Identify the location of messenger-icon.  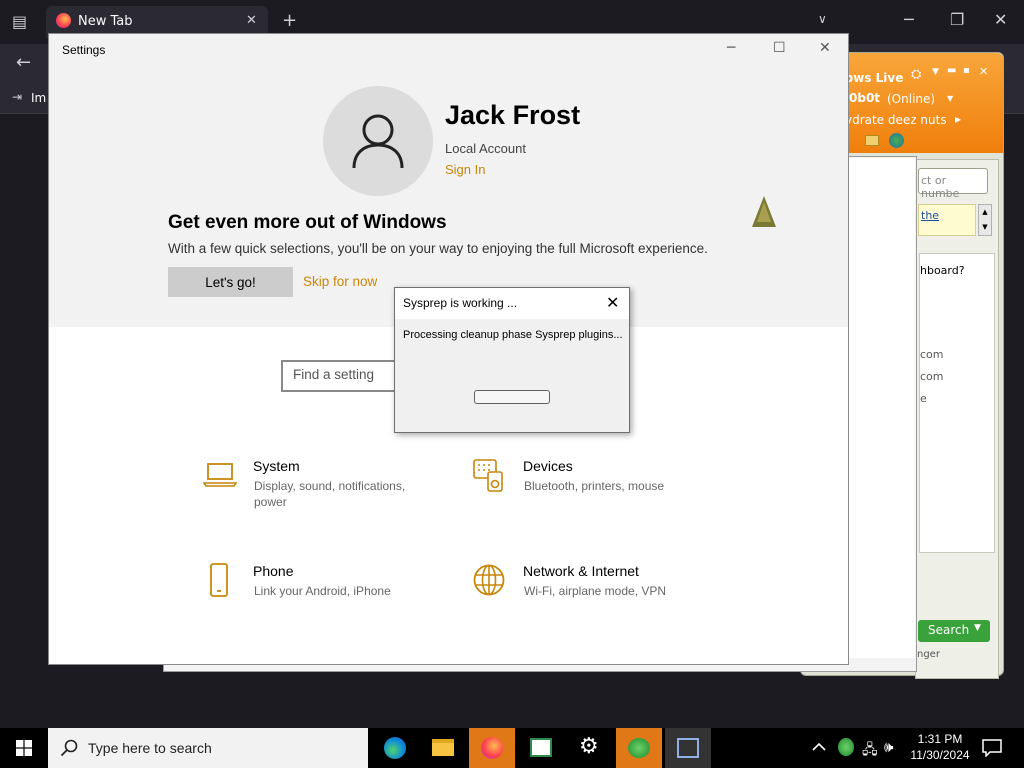
(639, 748).